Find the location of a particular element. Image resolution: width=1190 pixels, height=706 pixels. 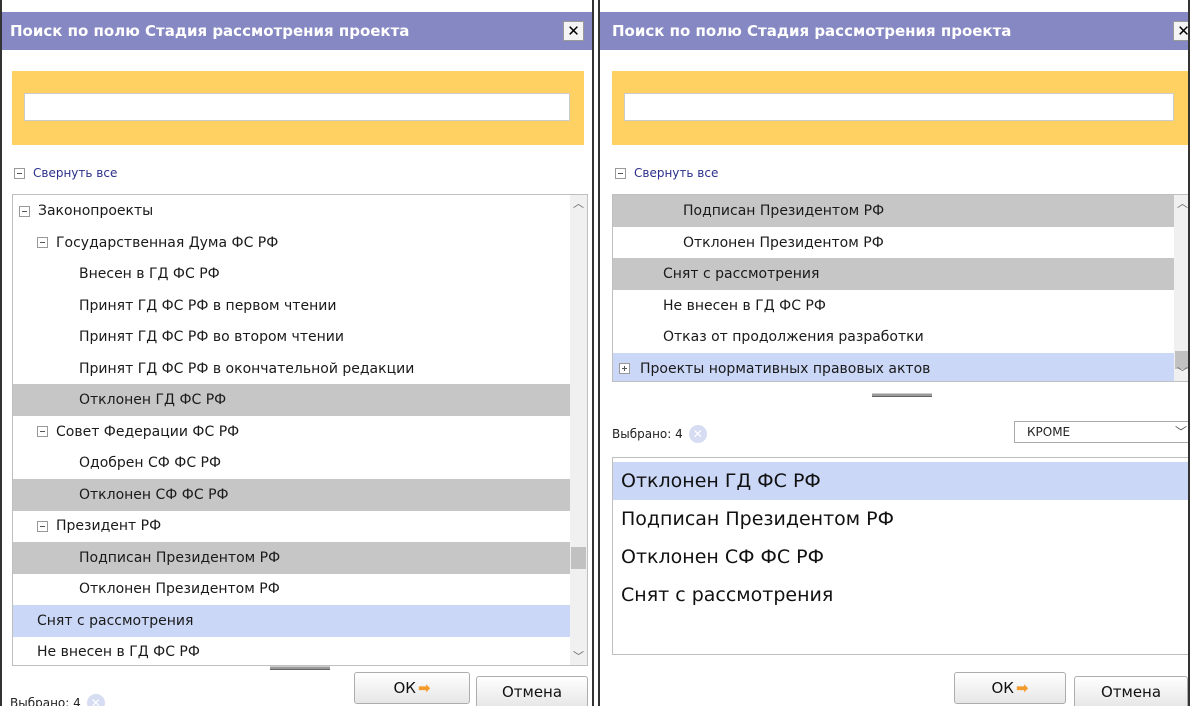

tree-row-label: Принят ГД ФС РФ во втором чтении is located at coordinates (211, 337).